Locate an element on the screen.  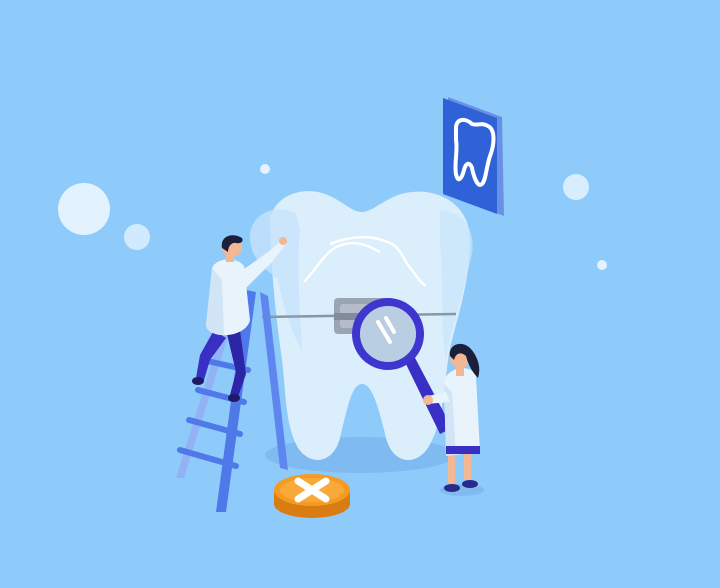
bubble-tiny is located at coordinates (602, 265).